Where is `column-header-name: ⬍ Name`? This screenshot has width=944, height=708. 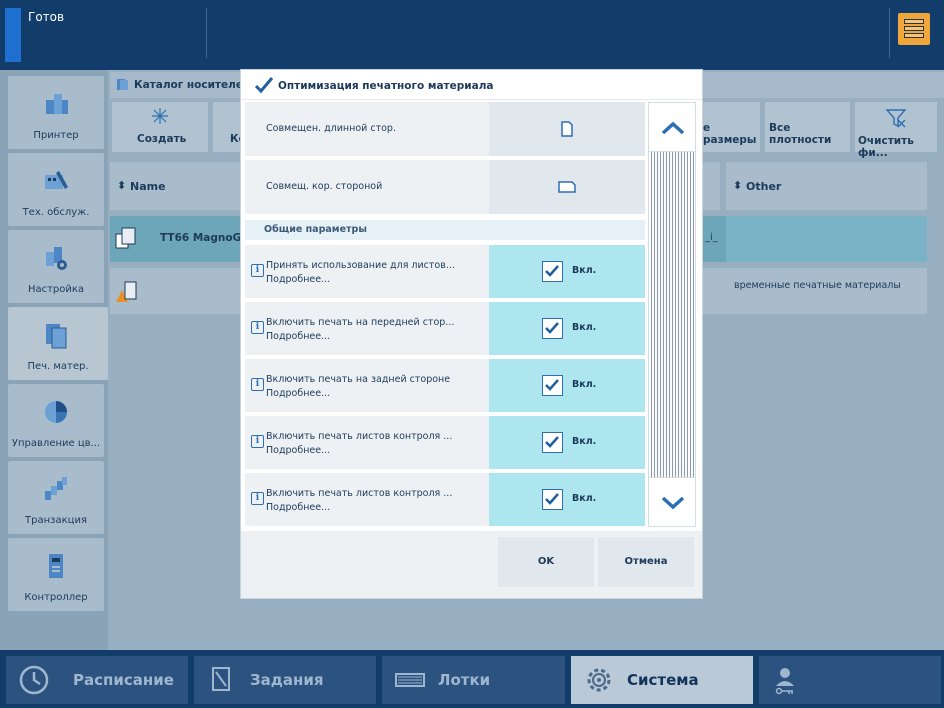
column-header-name: ⬍ Name is located at coordinates (175, 186).